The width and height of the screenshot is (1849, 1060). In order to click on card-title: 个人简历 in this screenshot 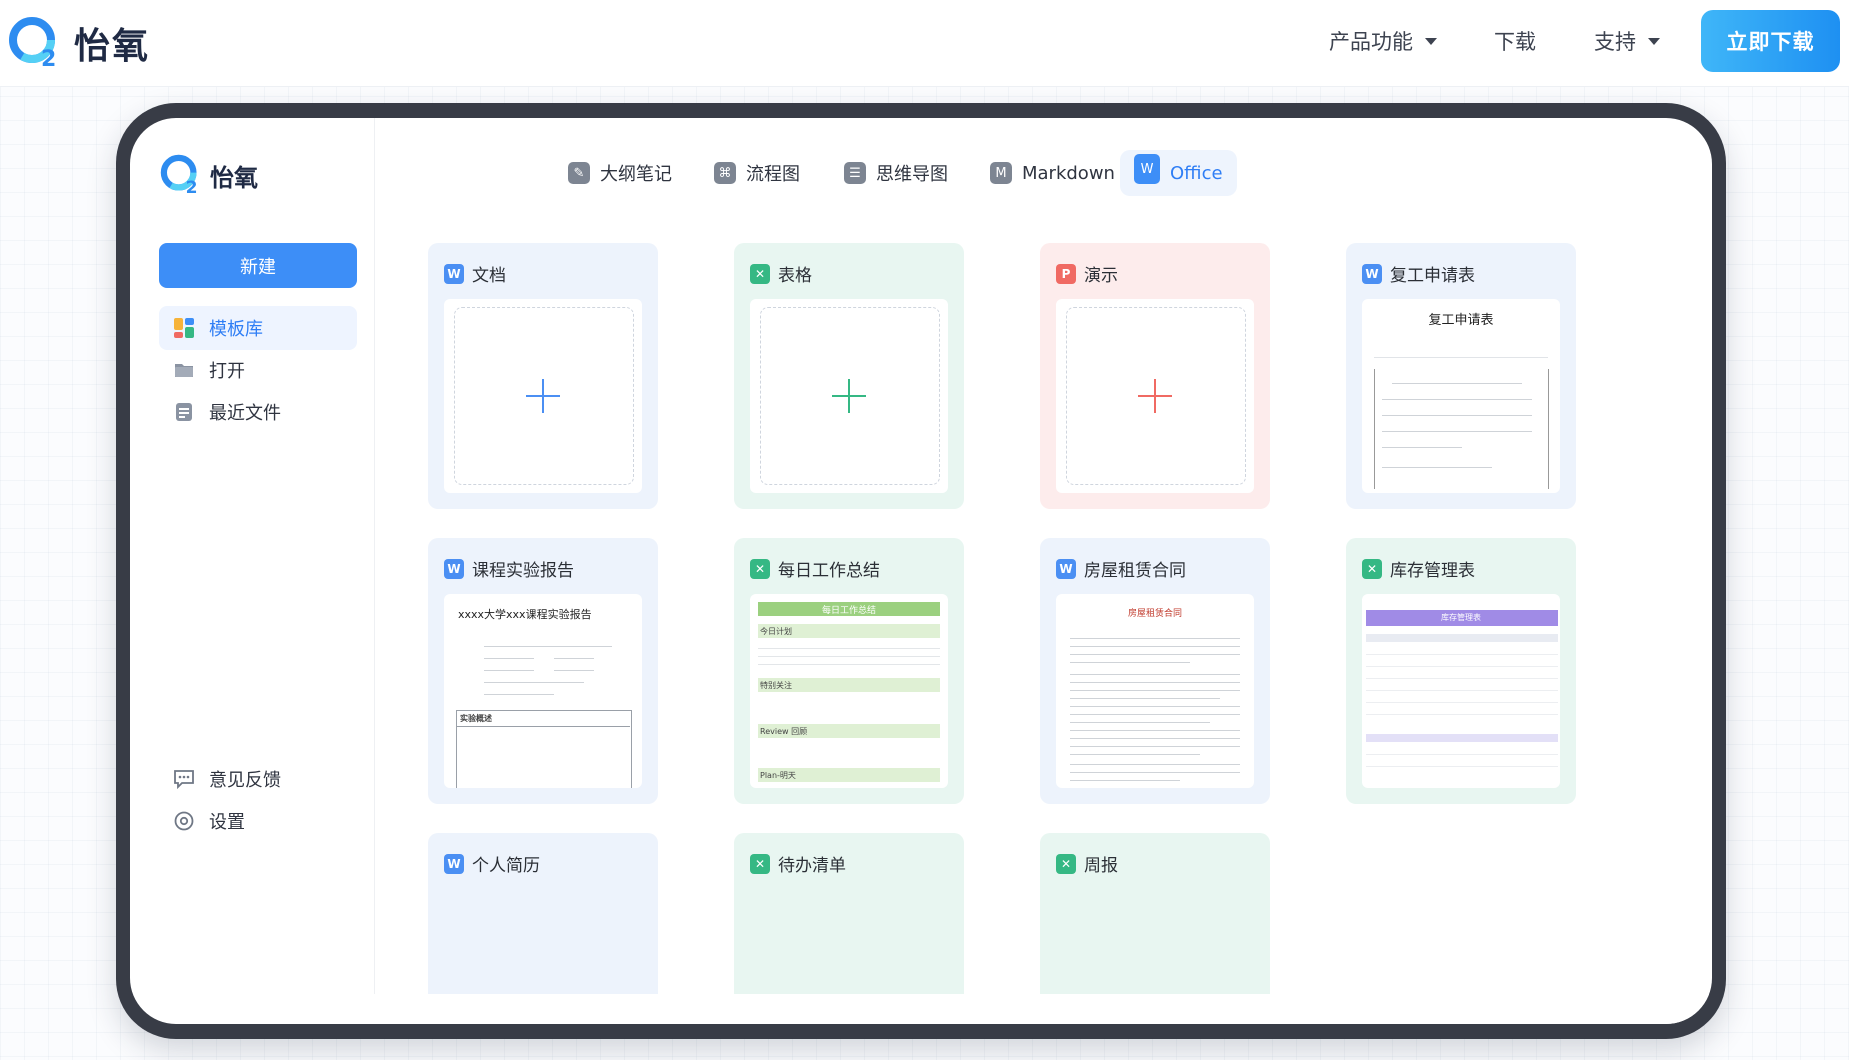, I will do `click(506, 866)`.